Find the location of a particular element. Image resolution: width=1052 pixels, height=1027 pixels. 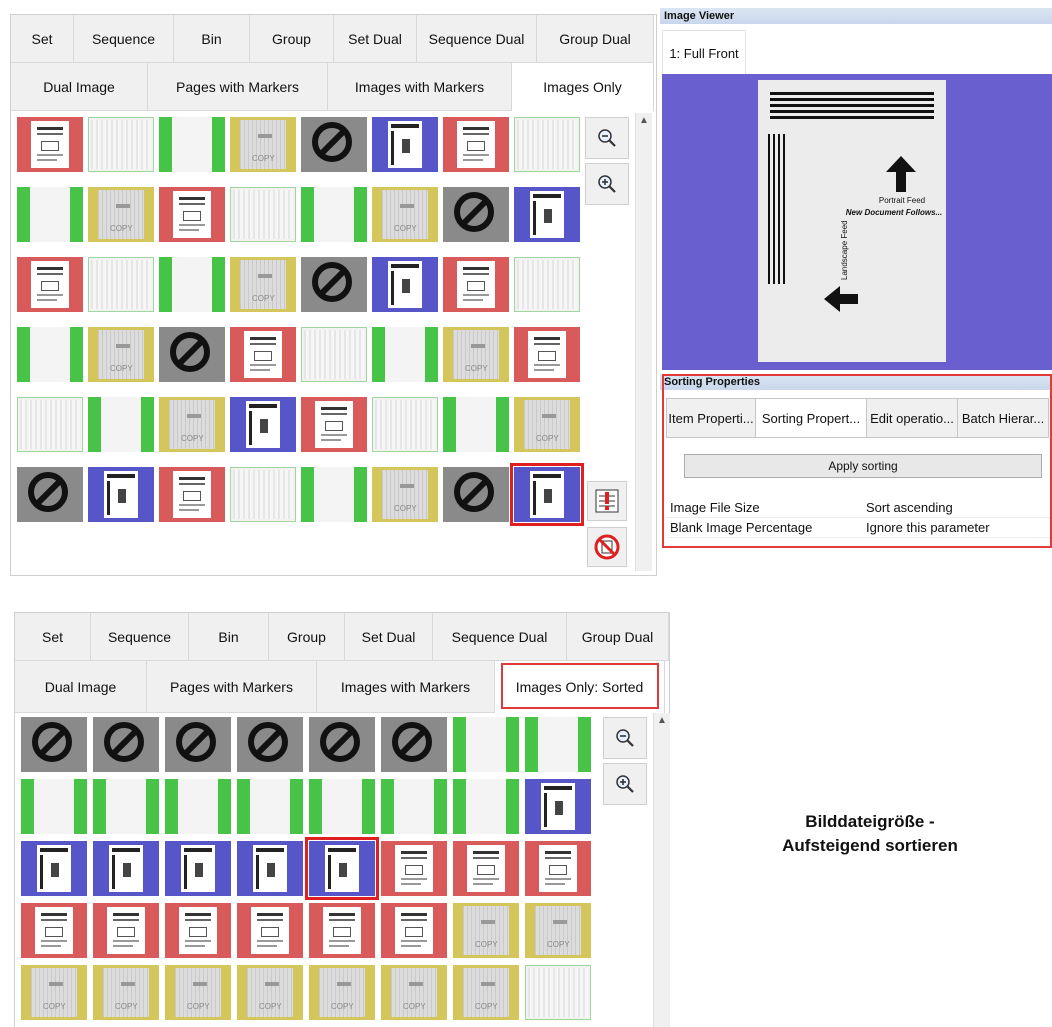

tab-full-front: 1: Full Front is located at coordinates (704, 53).